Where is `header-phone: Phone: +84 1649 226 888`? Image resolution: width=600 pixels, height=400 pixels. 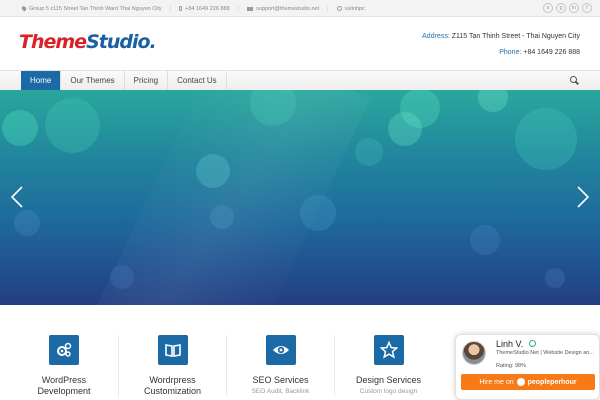
header-phone: Phone: +84 1649 226 888 is located at coordinates (539, 52).